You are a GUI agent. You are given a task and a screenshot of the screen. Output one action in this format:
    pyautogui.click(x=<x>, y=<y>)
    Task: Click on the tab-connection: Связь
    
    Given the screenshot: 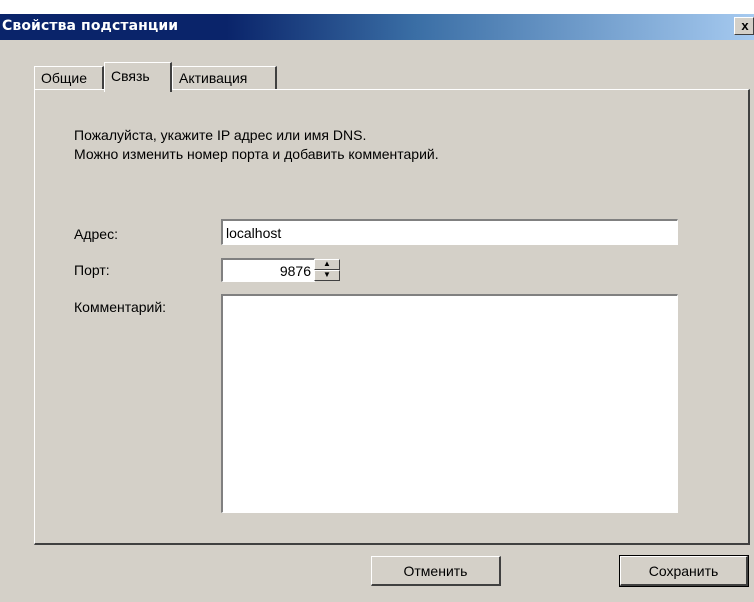 What is the action you would take?
    pyautogui.click(x=138, y=77)
    